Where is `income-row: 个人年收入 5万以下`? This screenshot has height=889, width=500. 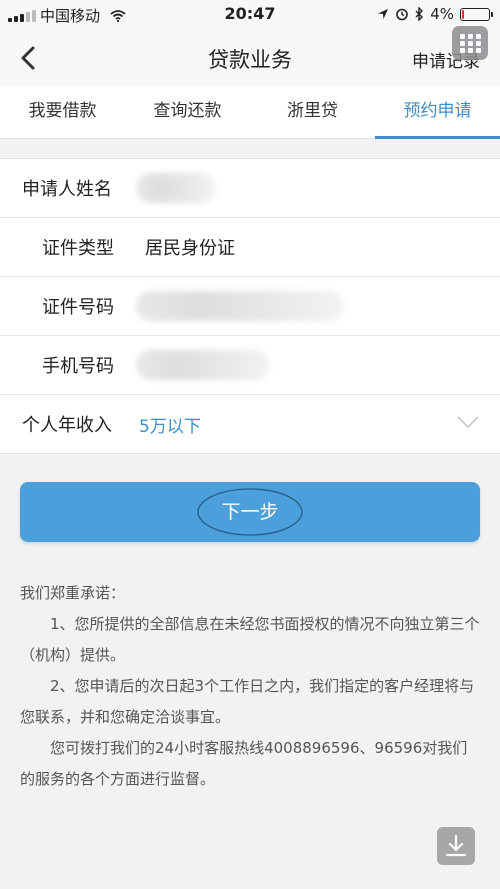 income-row: 个人年收入 5万以下 is located at coordinates (250, 424).